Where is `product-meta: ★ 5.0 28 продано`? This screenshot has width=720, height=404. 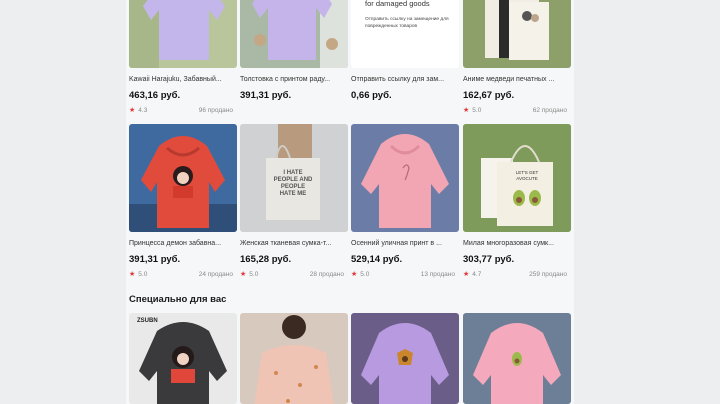
product-meta: ★ 5.0 28 продано is located at coordinates (292, 275).